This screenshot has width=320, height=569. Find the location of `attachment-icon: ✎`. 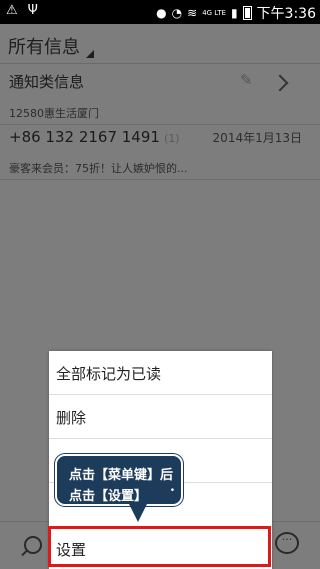

attachment-icon: ✎ is located at coordinates (246, 80).